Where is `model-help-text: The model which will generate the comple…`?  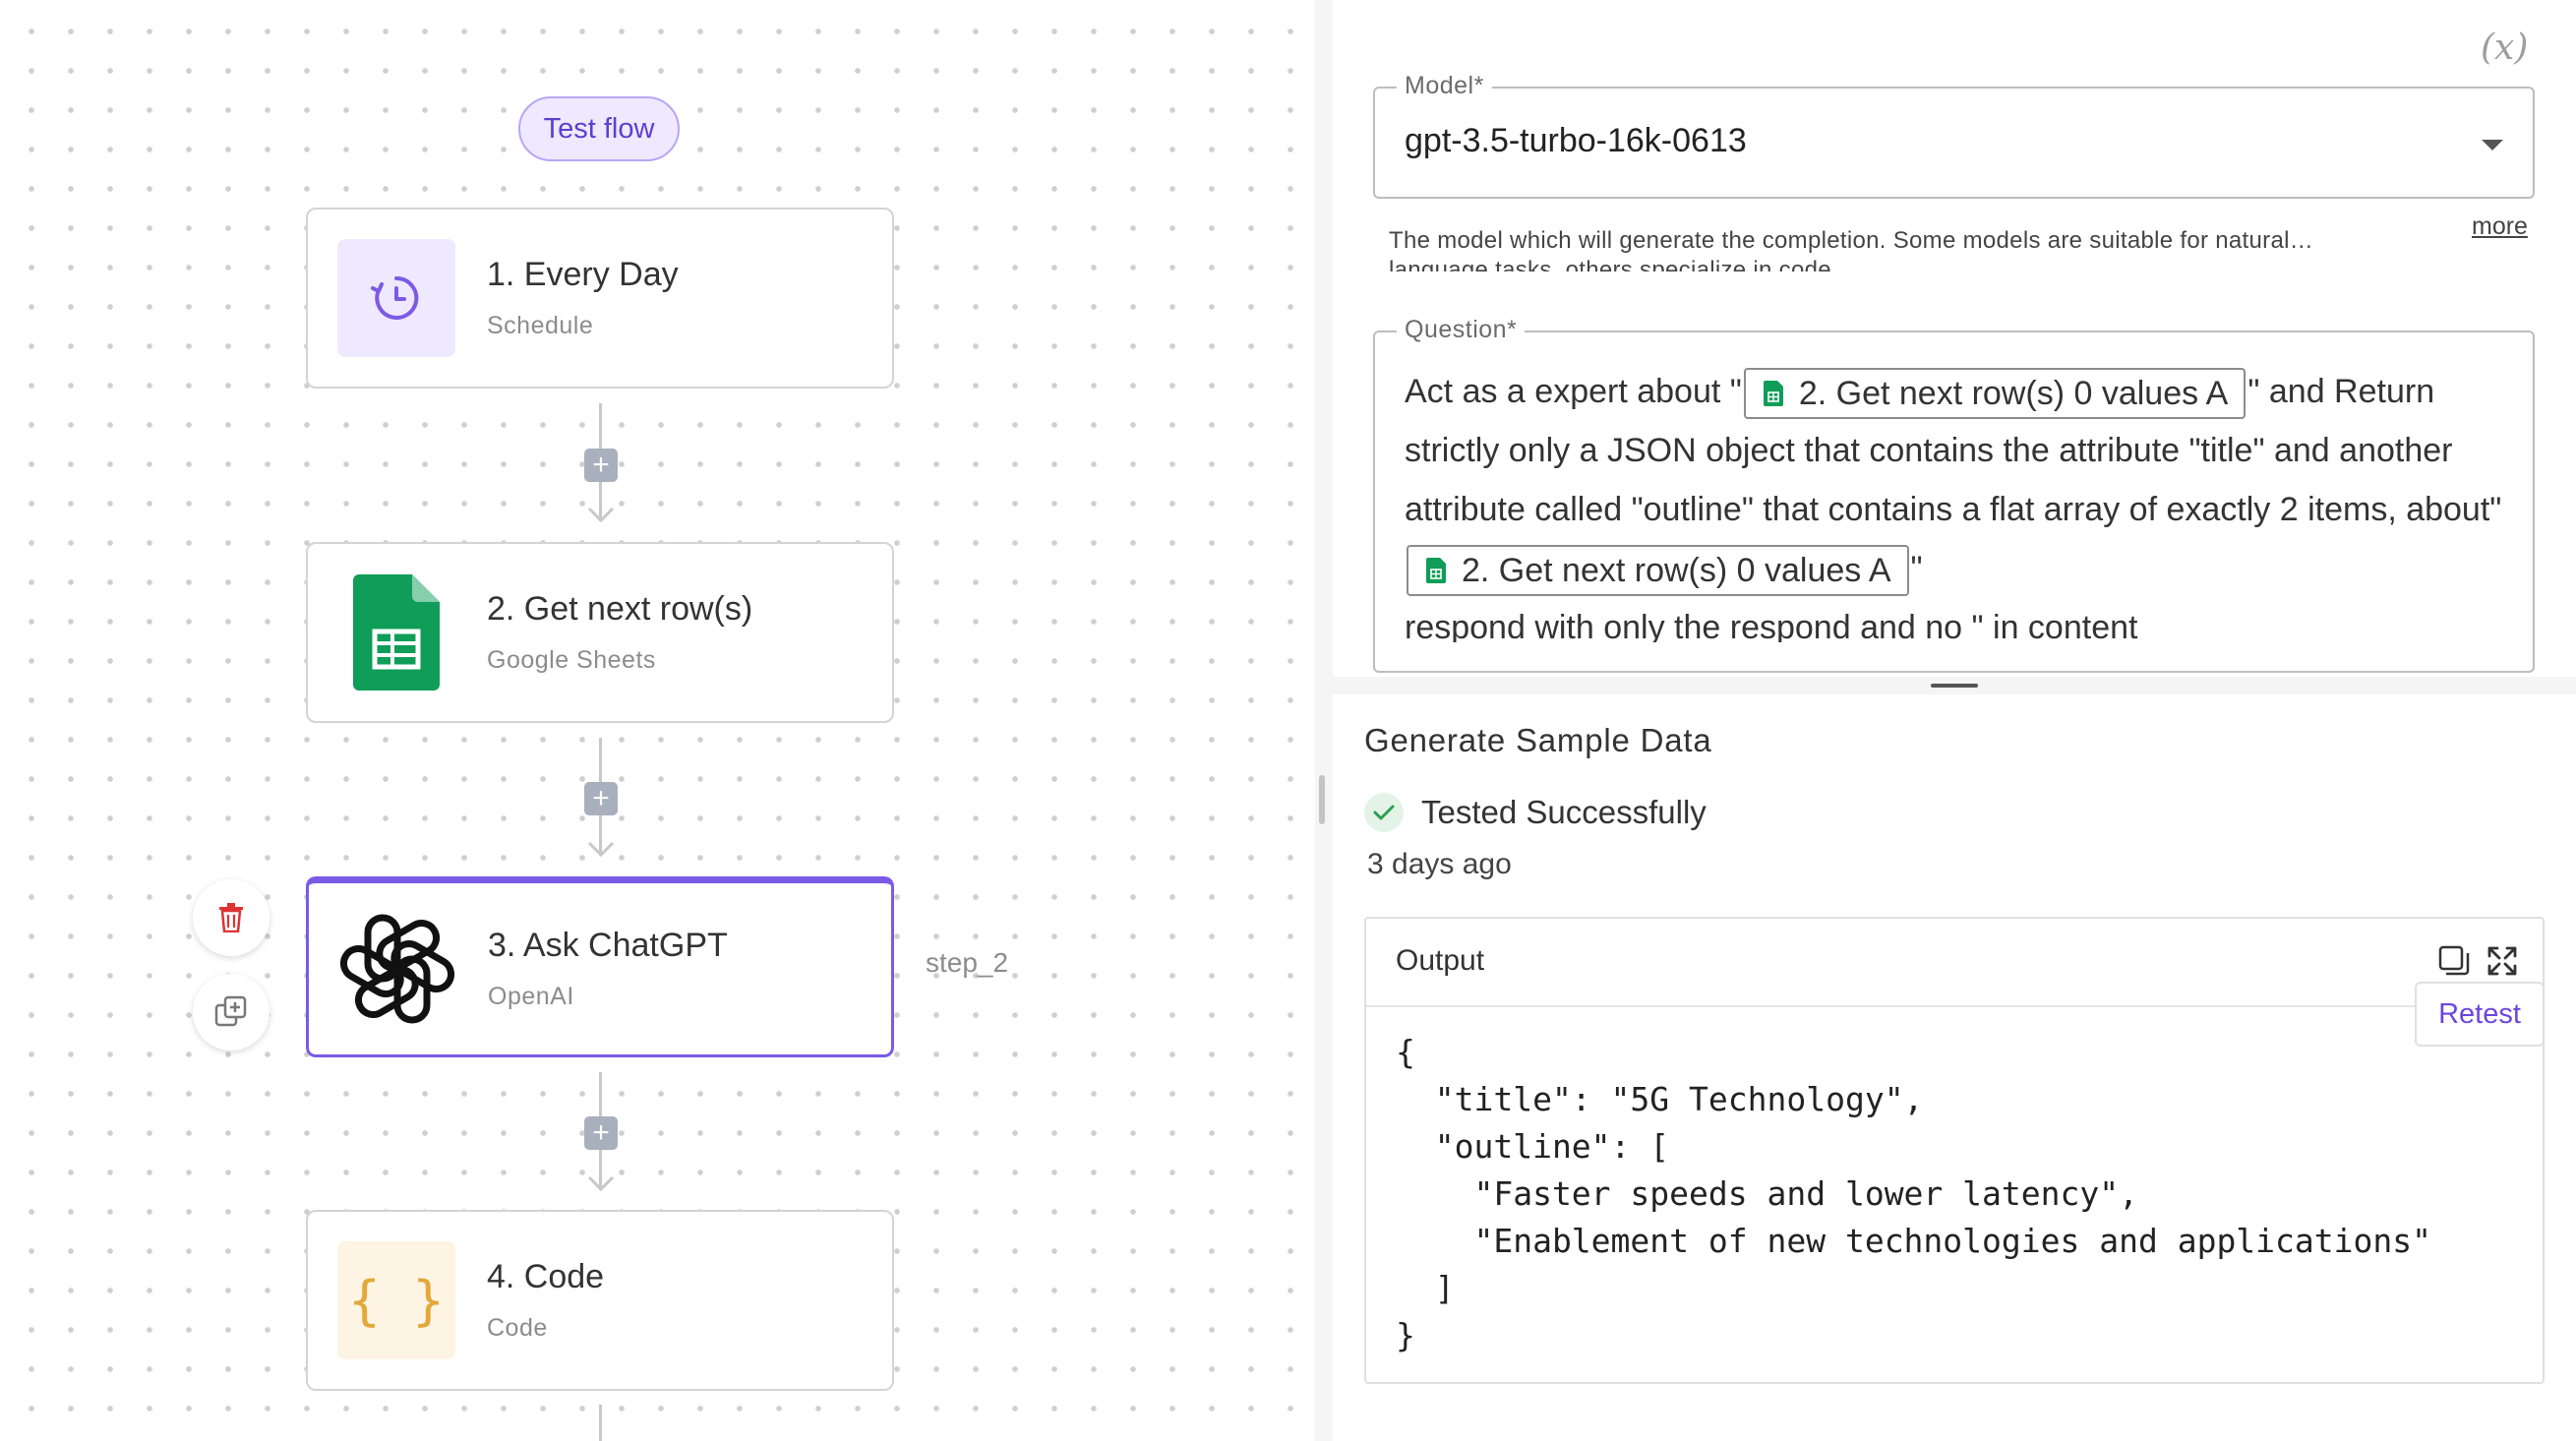
model-help-text: The model which will generate the comple… is located at coordinates (1852, 249).